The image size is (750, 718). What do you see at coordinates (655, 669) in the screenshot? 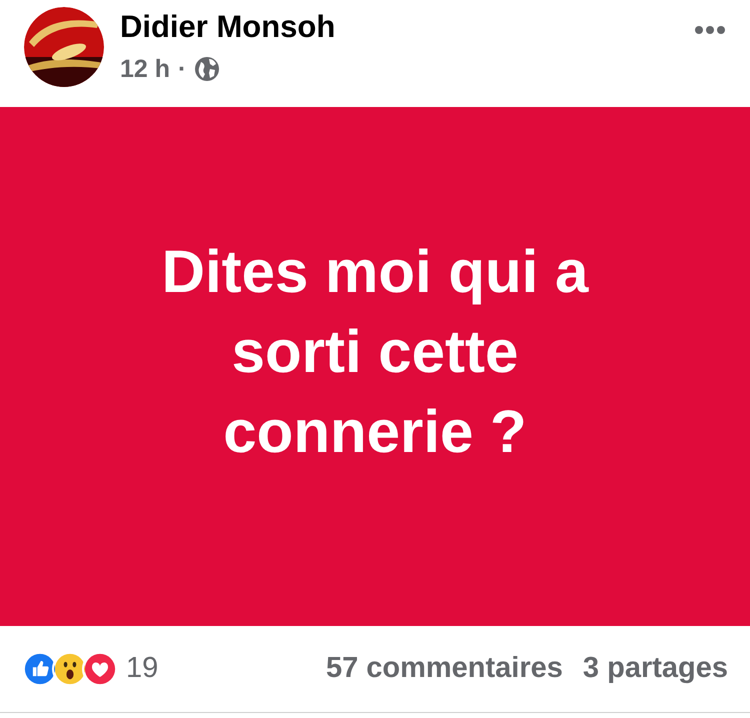
I see `shares-count: 3 partages` at bounding box center [655, 669].